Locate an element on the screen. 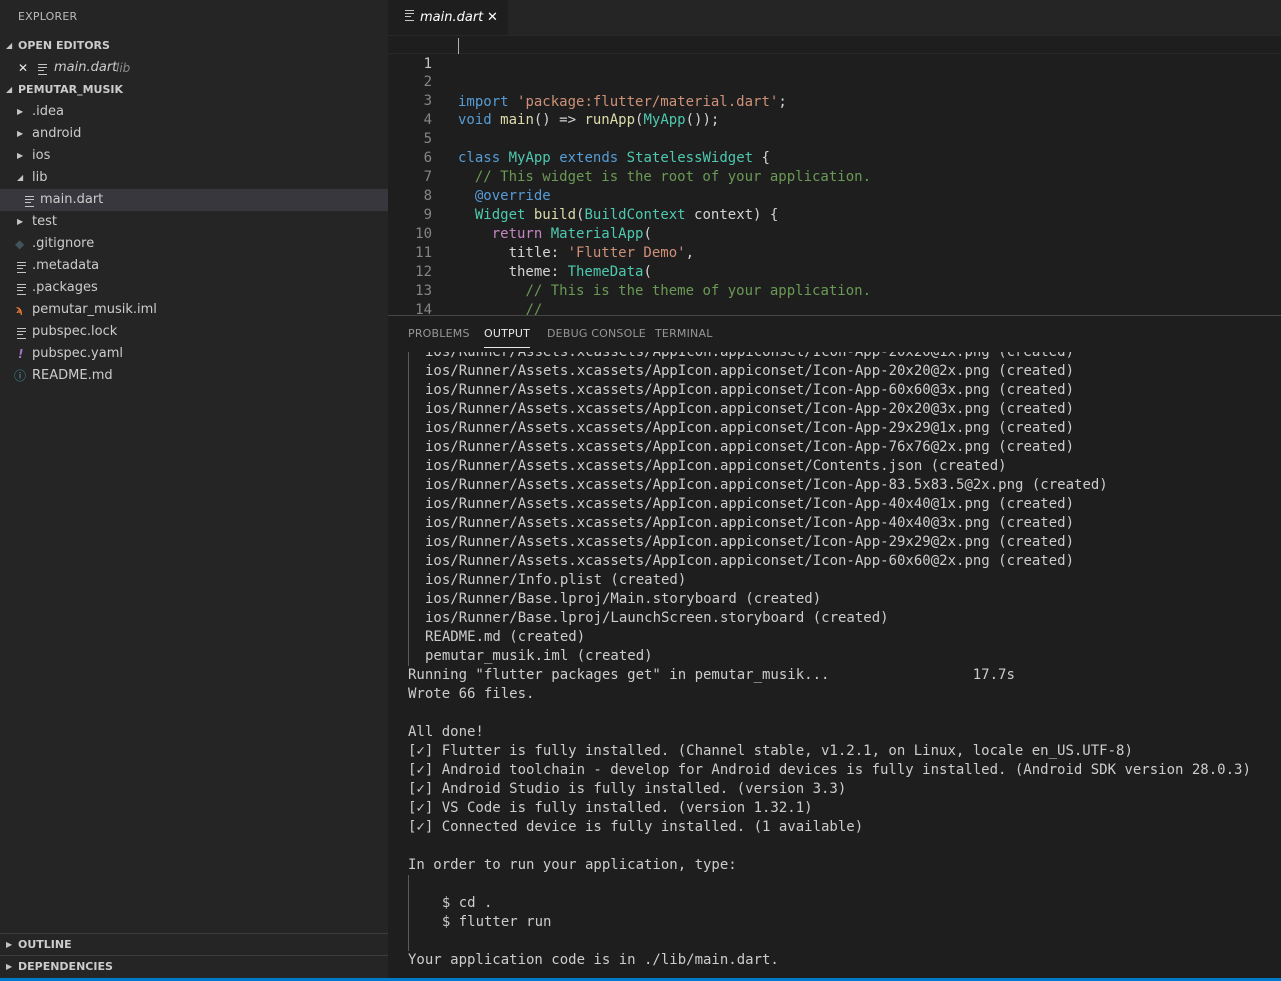 This screenshot has width=1281, height=981. tree-item-iml: ϡ pemutar_musik.iml is located at coordinates (194, 310).